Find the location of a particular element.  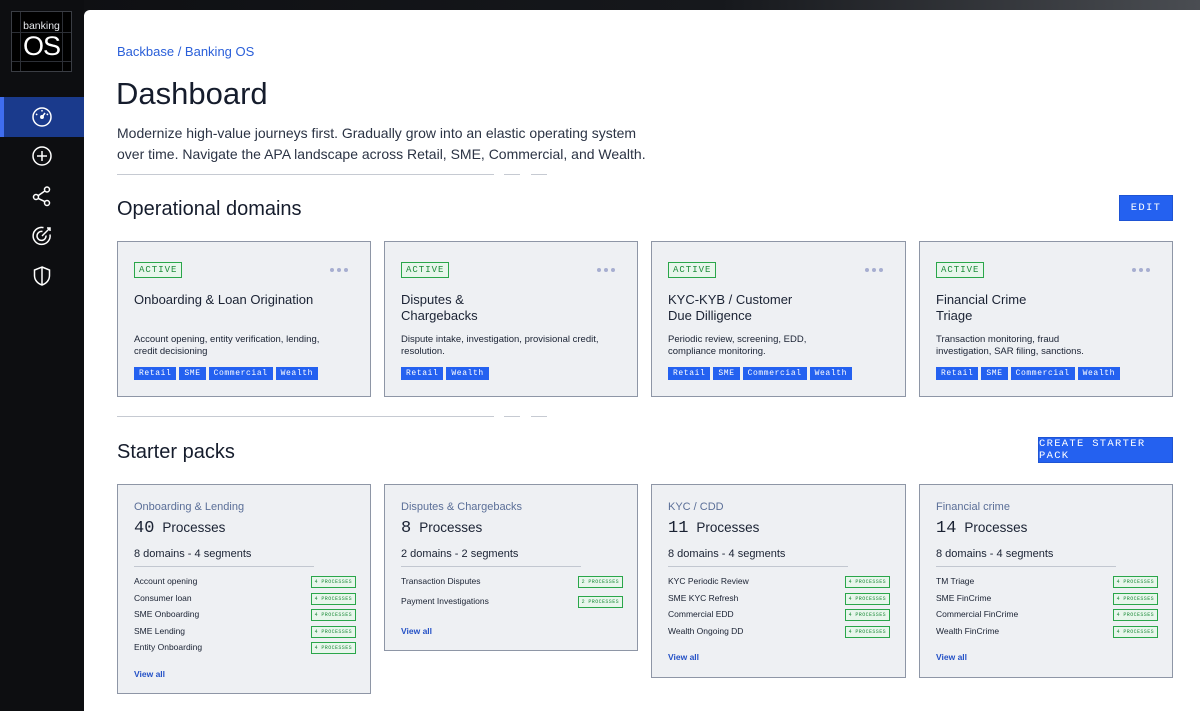

sidebar-item-network is located at coordinates (42, 196).